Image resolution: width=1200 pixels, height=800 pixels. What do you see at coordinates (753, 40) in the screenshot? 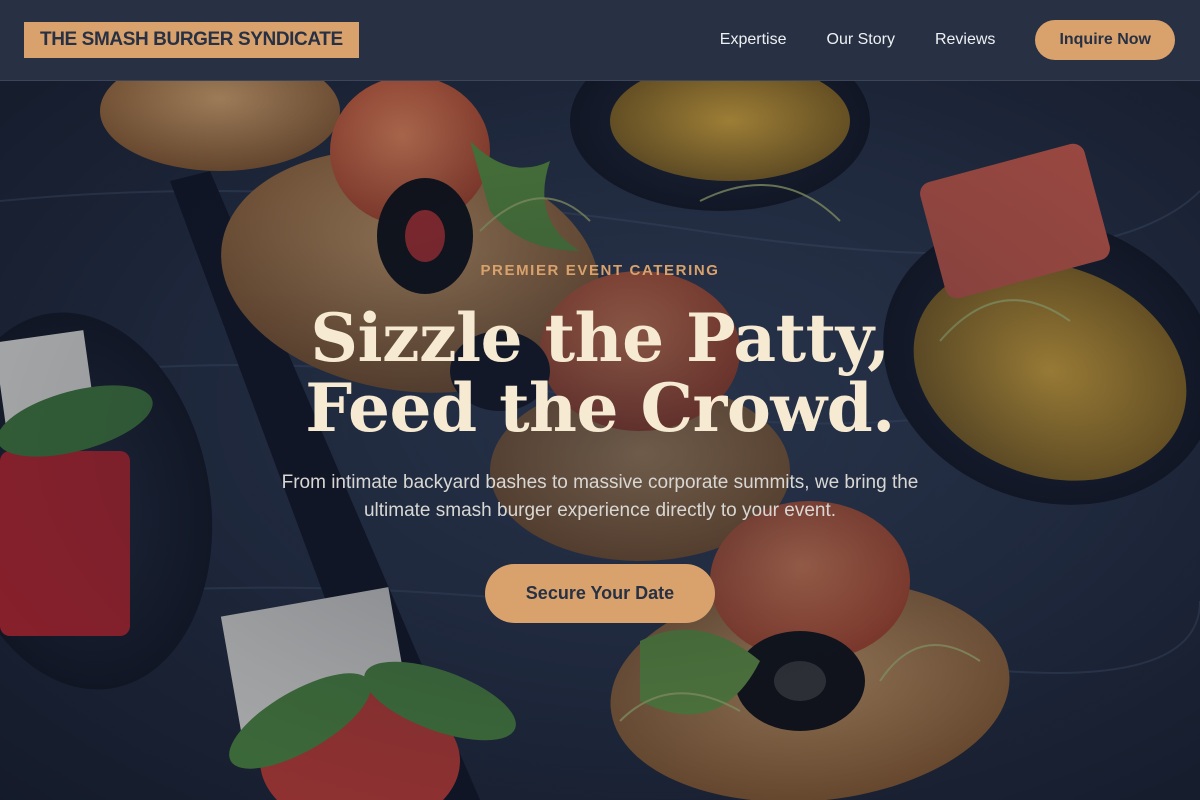
I see `nav-link-expertise: Expertise` at bounding box center [753, 40].